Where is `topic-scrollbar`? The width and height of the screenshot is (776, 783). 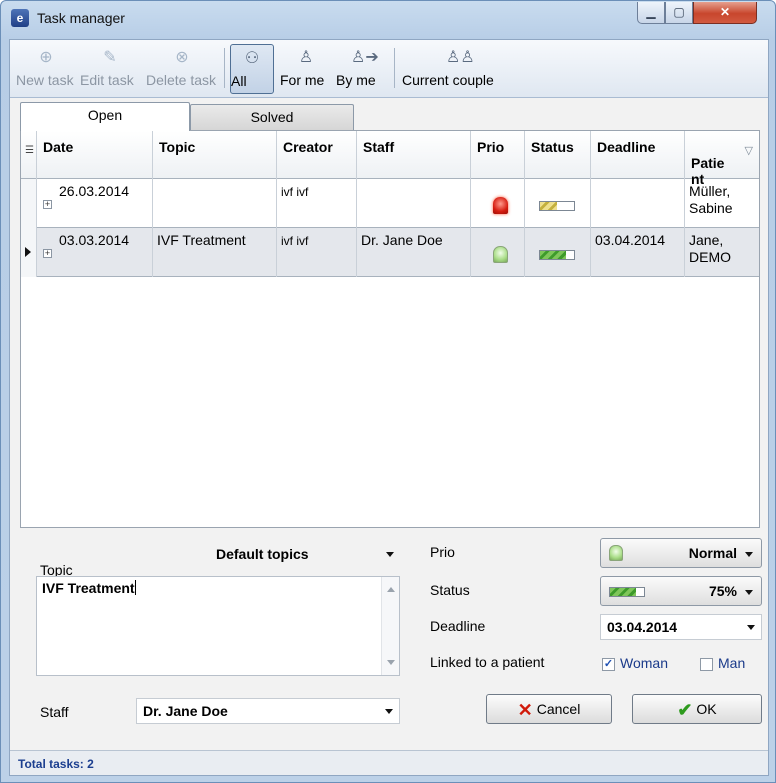 topic-scrollbar is located at coordinates (390, 626).